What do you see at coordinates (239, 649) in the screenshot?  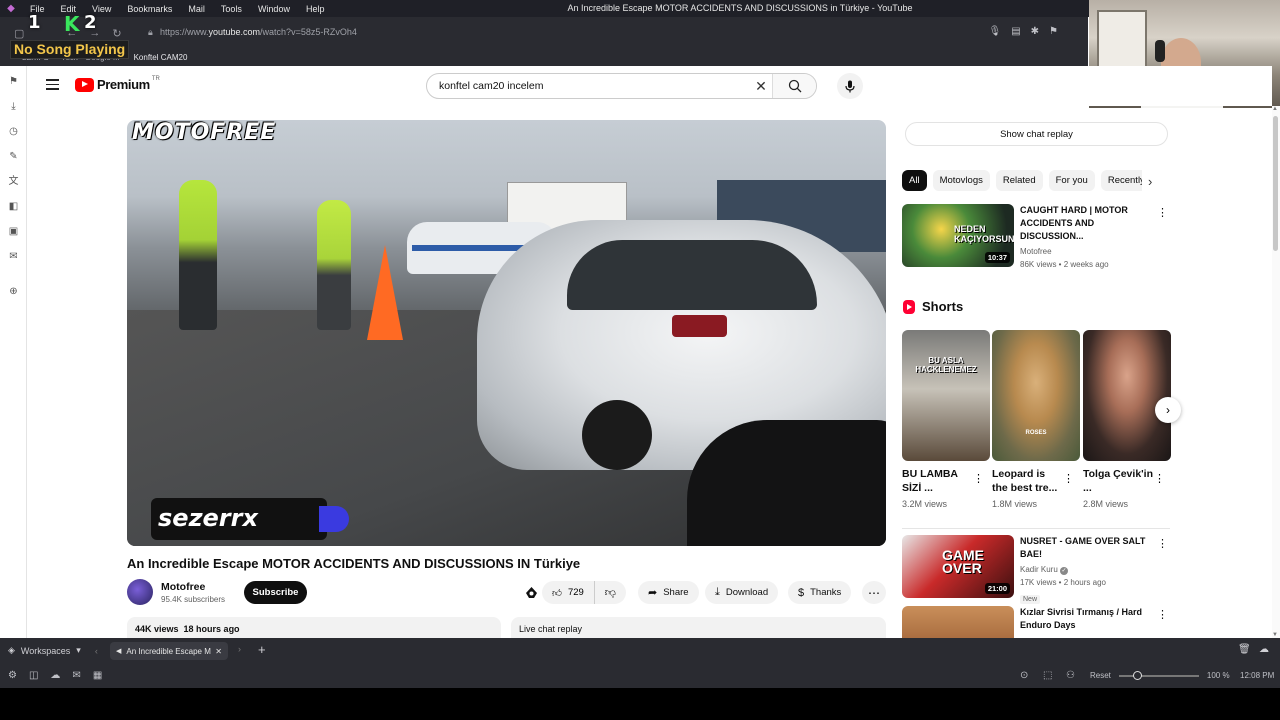 I see `tab-forward-icon: ›` at bounding box center [239, 649].